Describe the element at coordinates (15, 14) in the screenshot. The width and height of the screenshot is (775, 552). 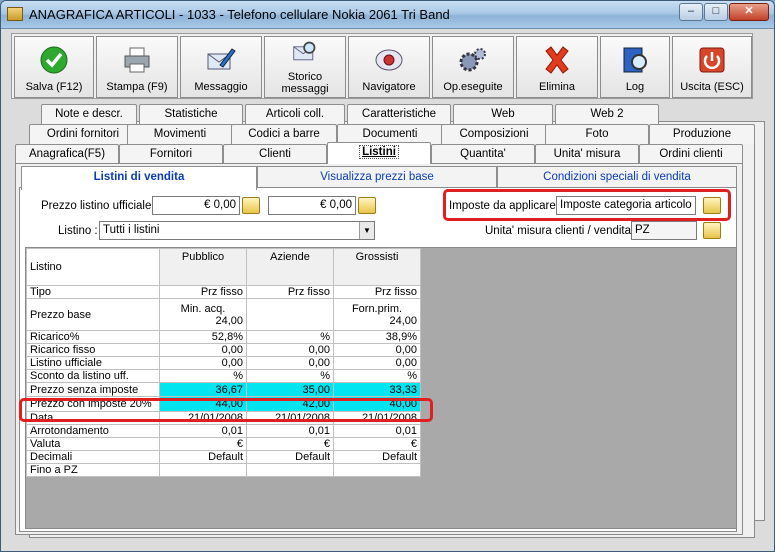
I see `app-icon` at that location.